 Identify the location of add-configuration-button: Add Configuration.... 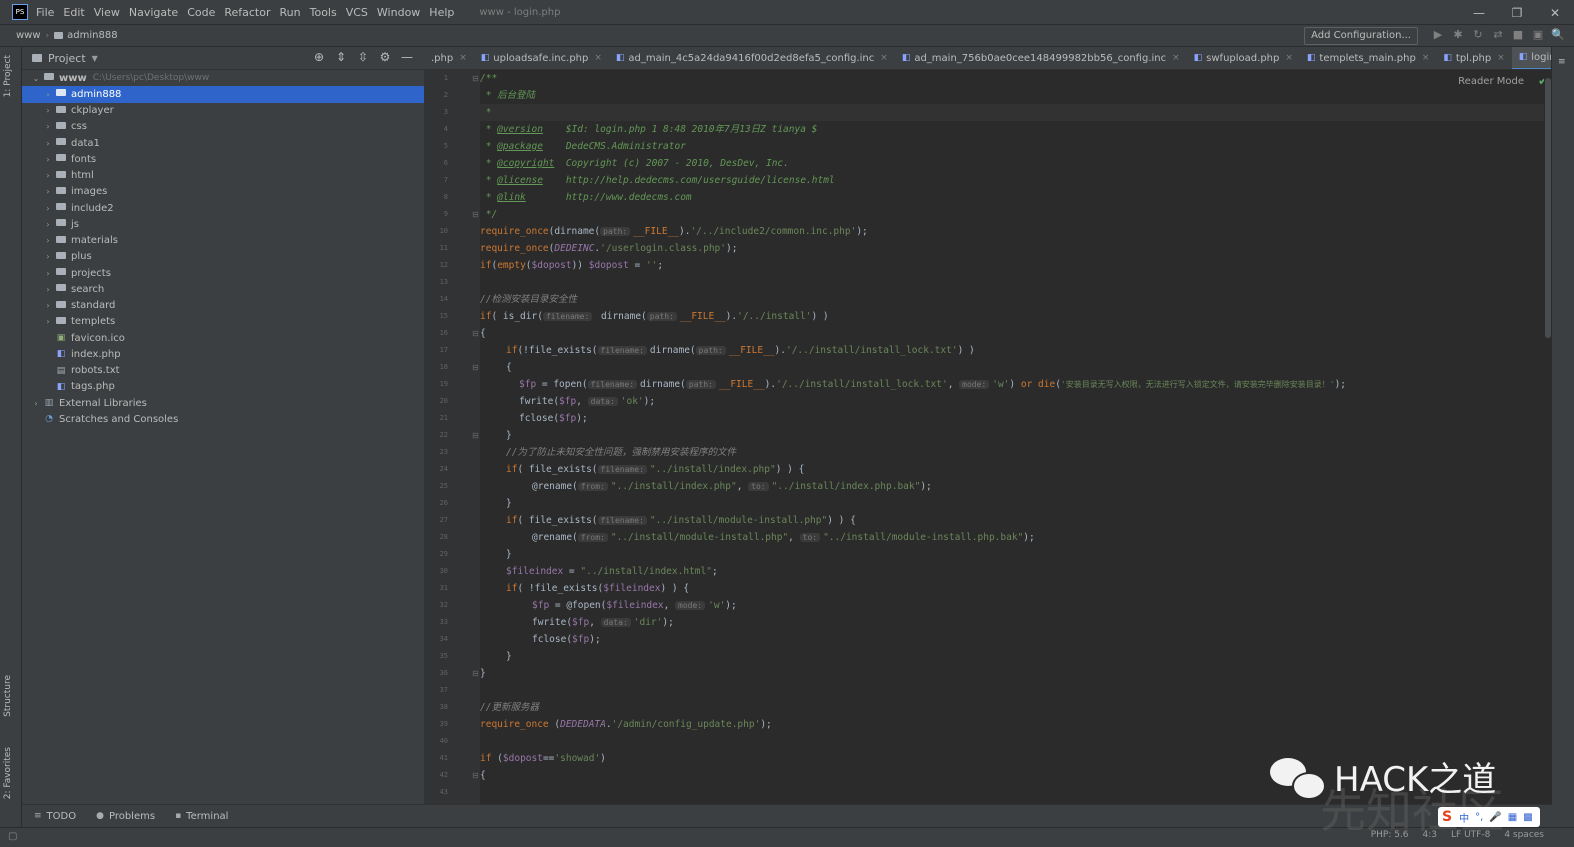
(1361, 36).